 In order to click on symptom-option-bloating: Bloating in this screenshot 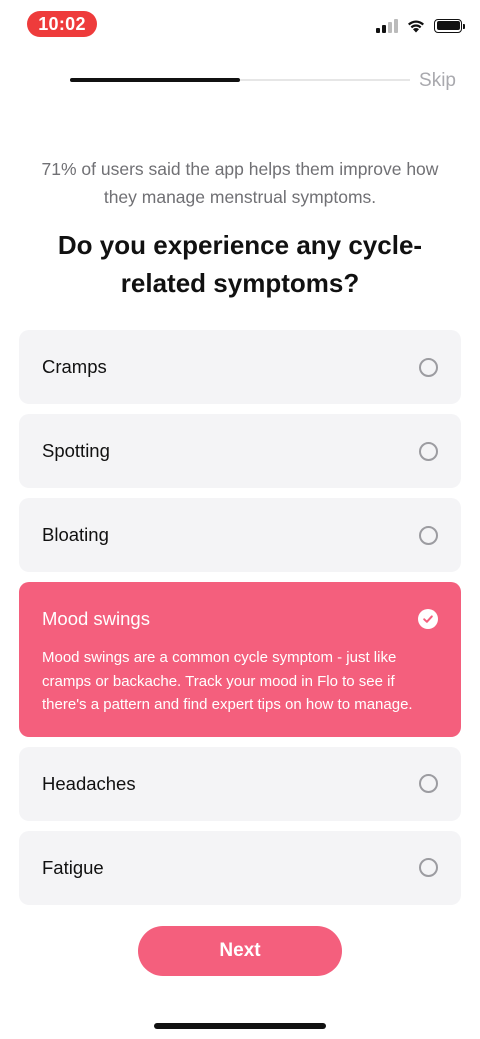, I will do `click(240, 535)`.